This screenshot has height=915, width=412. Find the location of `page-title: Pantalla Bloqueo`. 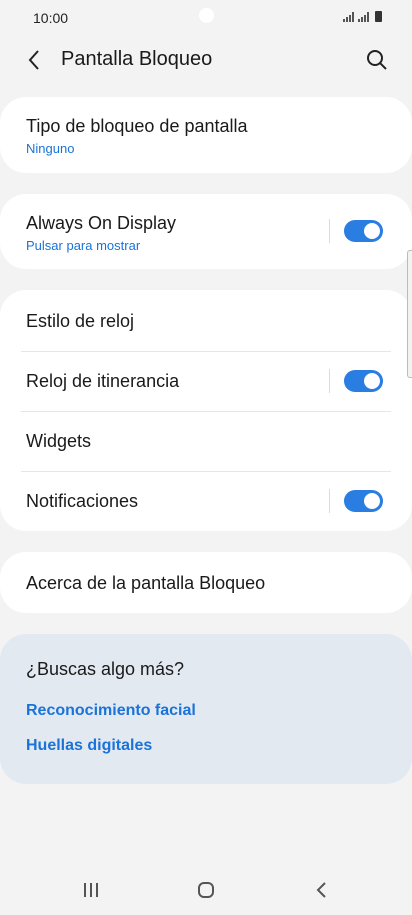

page-title: Pantalla Bloqueo is located at coordinates (137, 59).